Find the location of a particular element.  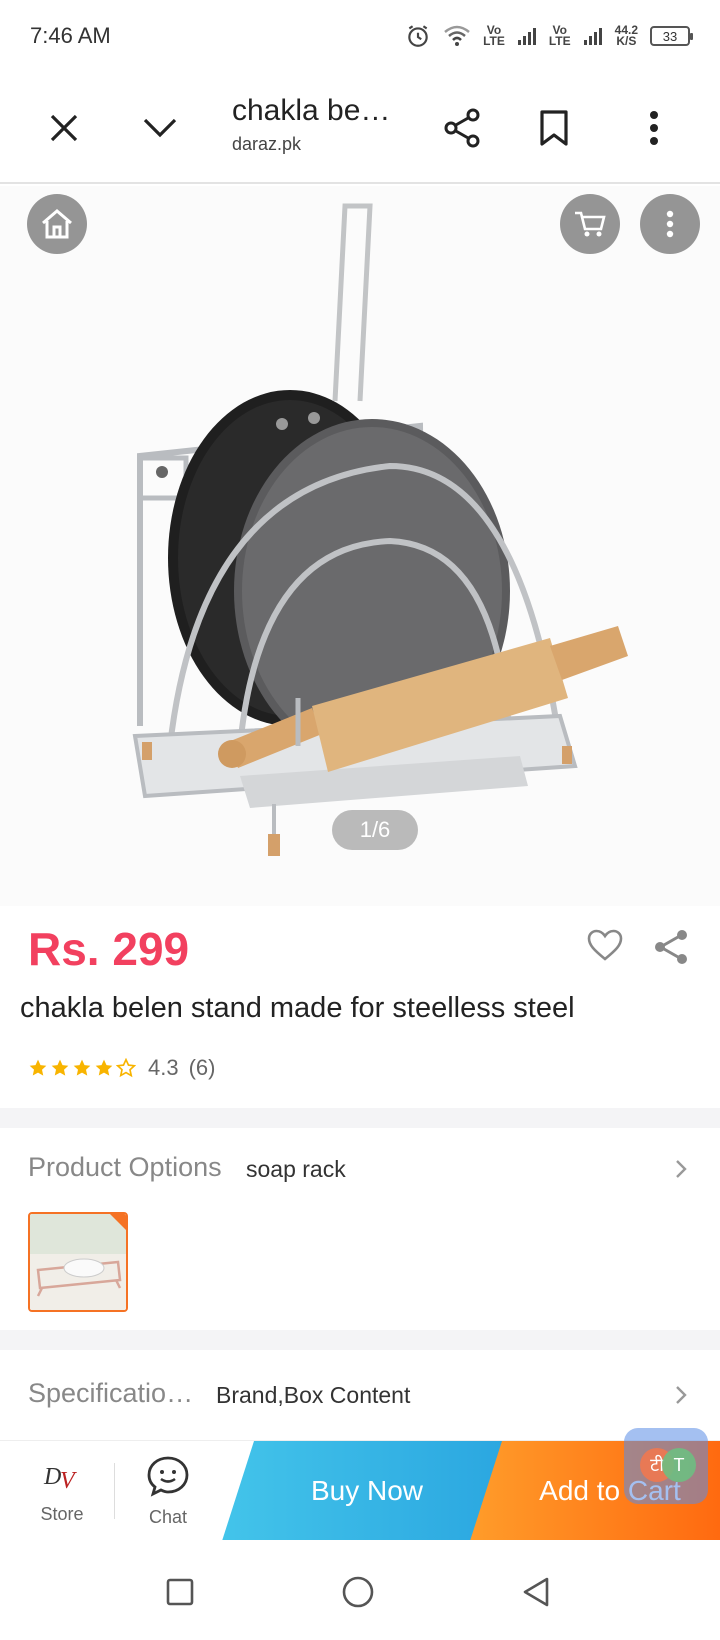

soap-rack-thumbnail is located at coordinates (78, 1262).